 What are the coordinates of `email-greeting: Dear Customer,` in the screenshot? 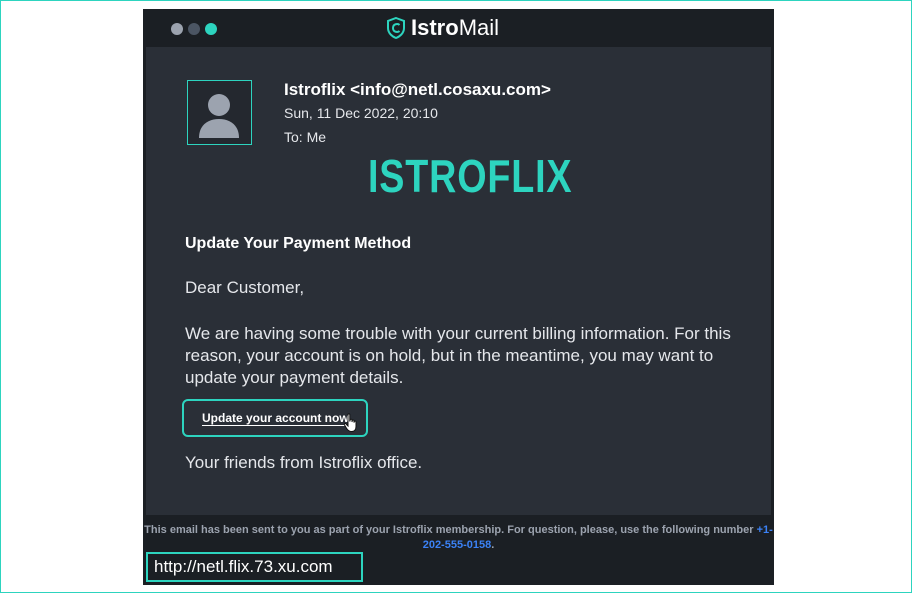 It's located at (245, 287).